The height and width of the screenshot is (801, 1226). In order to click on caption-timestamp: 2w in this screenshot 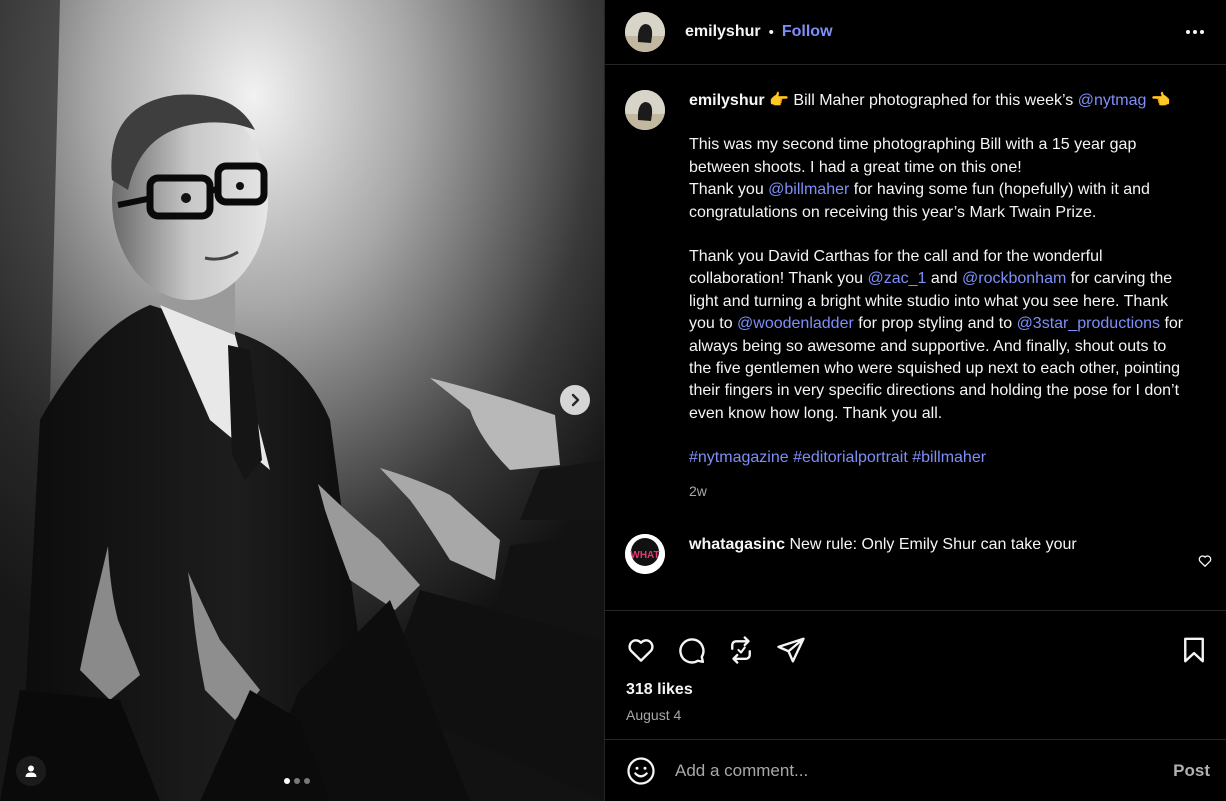, I will do `click(939, 491)`.